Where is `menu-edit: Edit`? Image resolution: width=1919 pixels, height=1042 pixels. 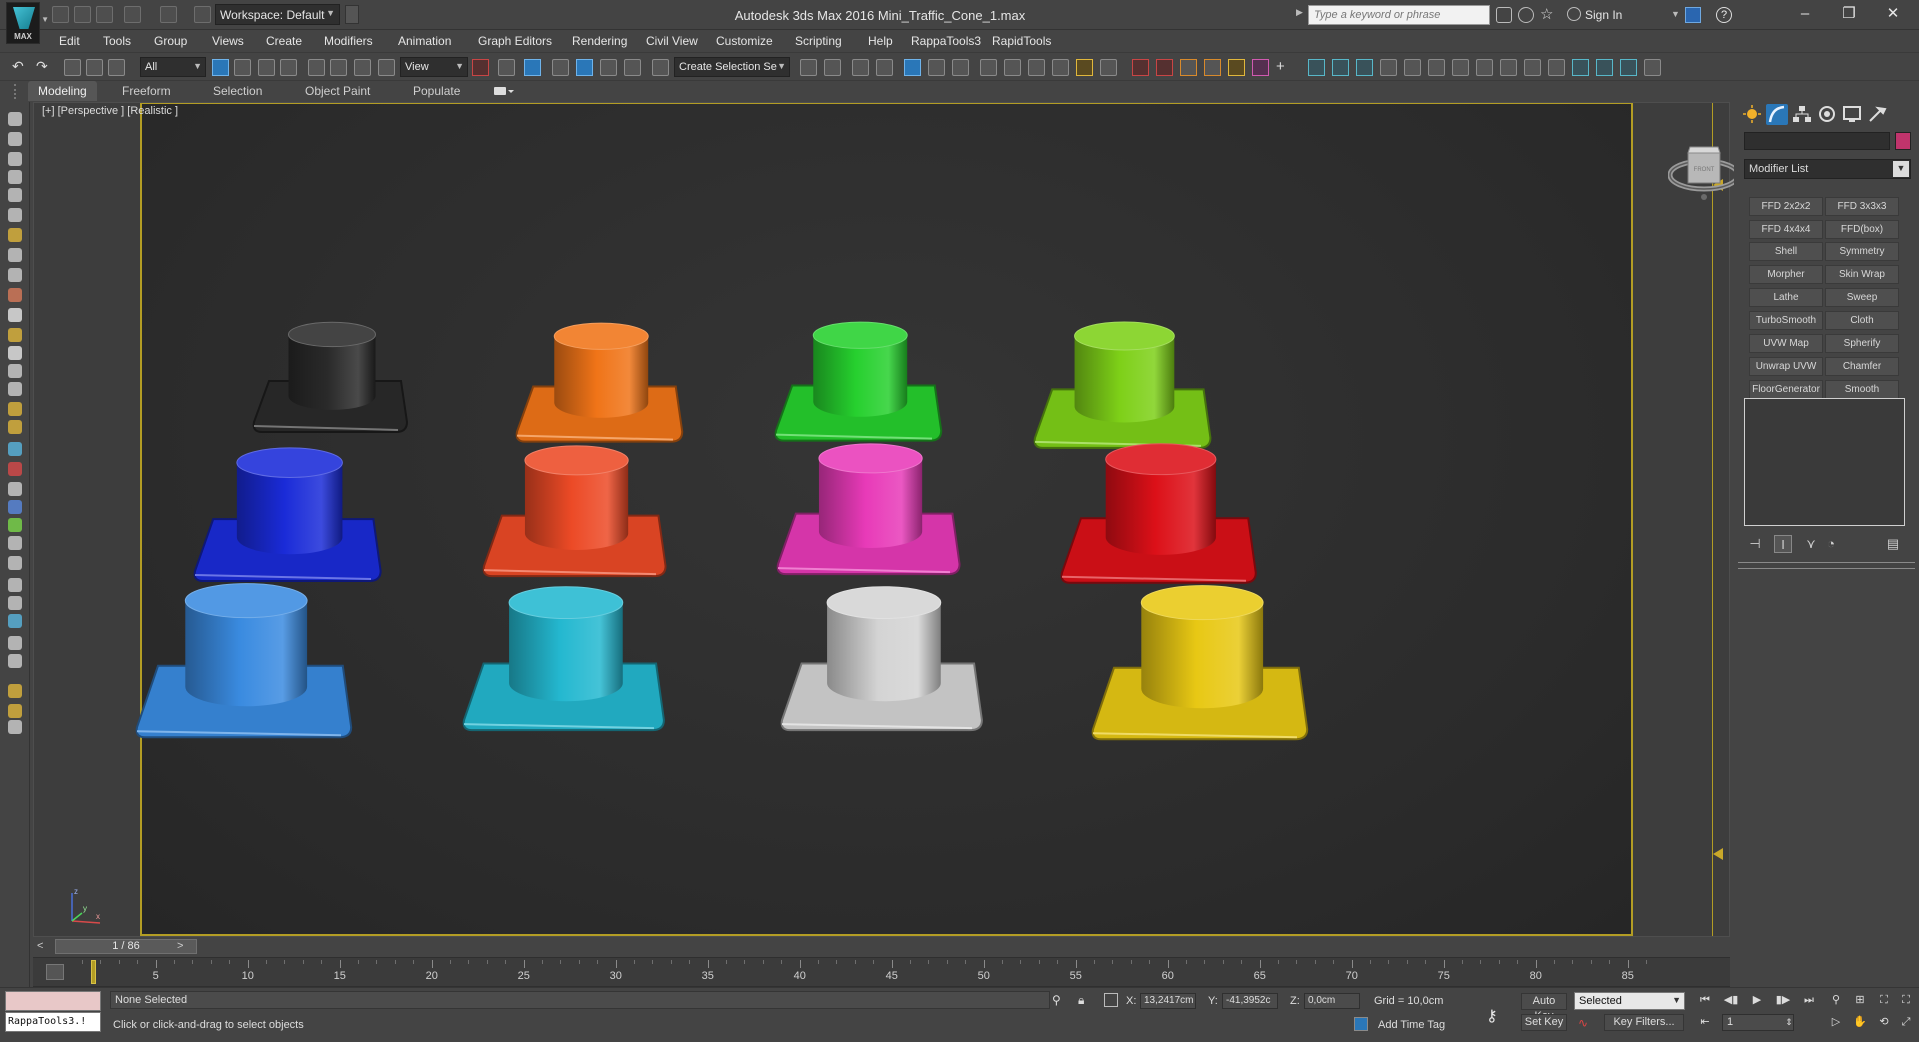 menu-edit: Edit is located at coordinates (69, 41).